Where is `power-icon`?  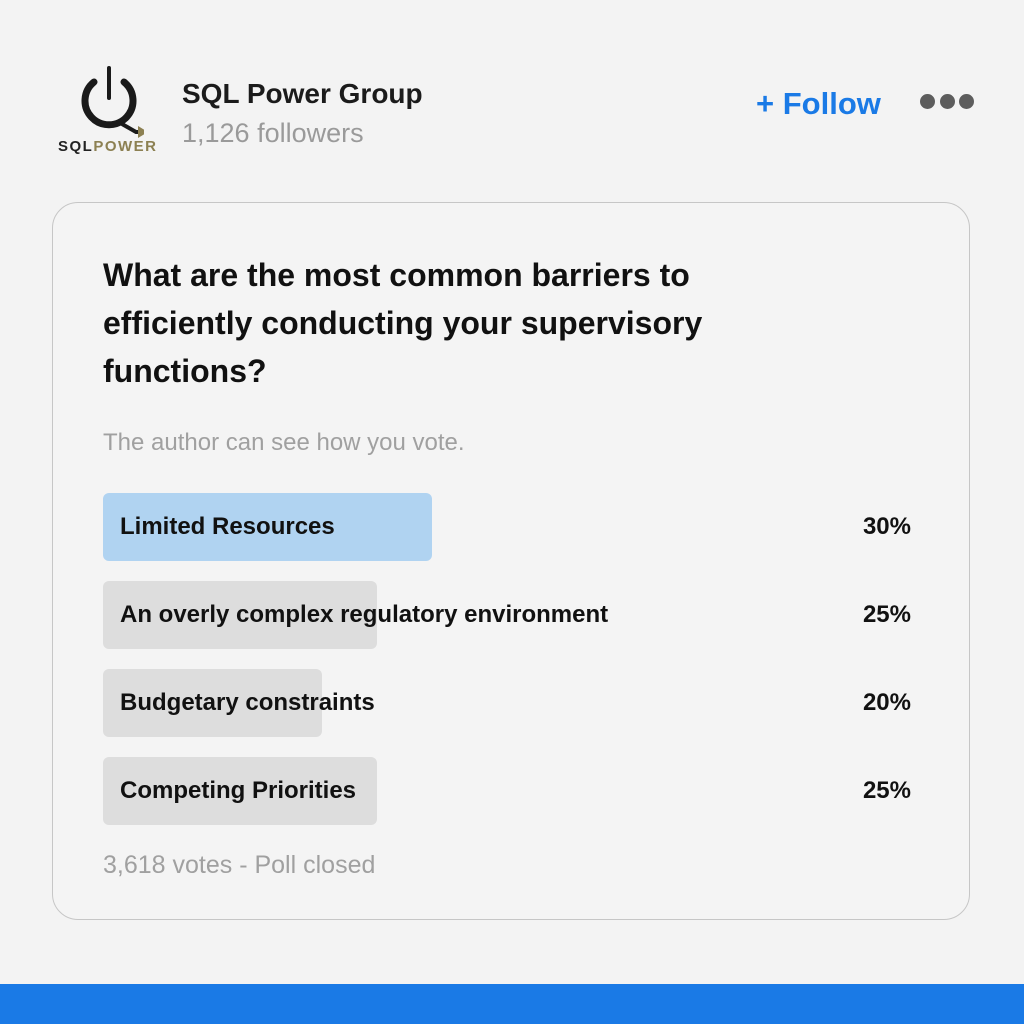 power-icon is located at coordinates (112, 102).